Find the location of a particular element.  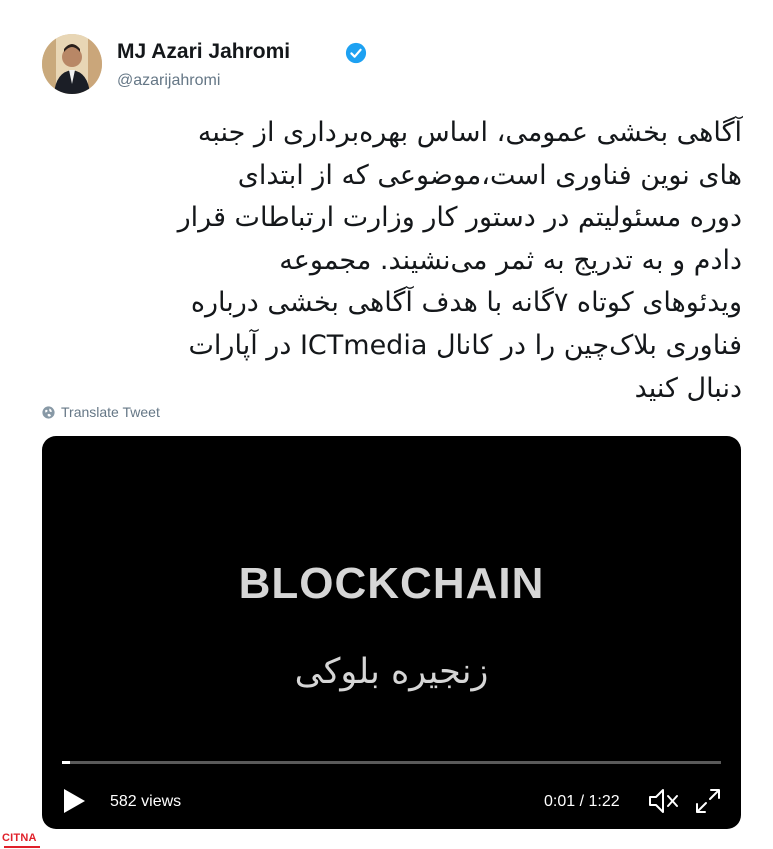

fullscreen-icon is located at coordinates (708, 801).